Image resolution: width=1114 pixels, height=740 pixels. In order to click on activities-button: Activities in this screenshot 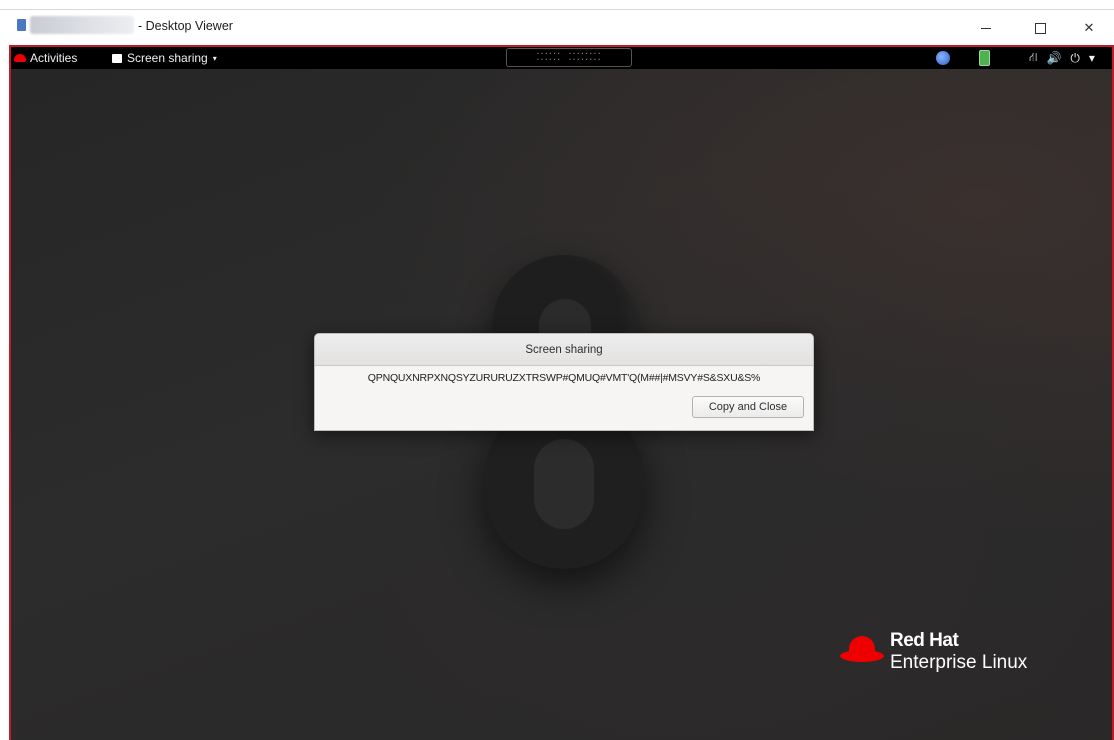, I will do `click(45, 58)`.